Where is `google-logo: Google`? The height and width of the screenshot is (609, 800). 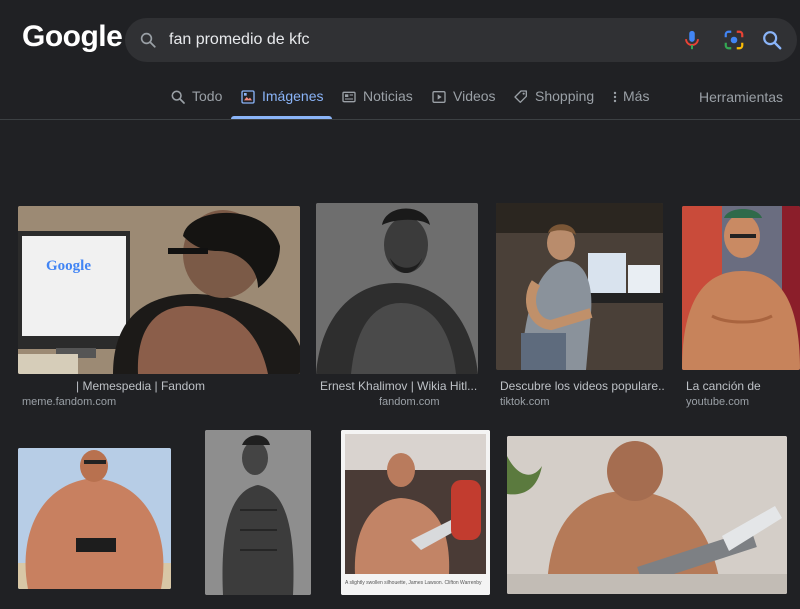 google-logo: Google is located at coordinates (72, 37).